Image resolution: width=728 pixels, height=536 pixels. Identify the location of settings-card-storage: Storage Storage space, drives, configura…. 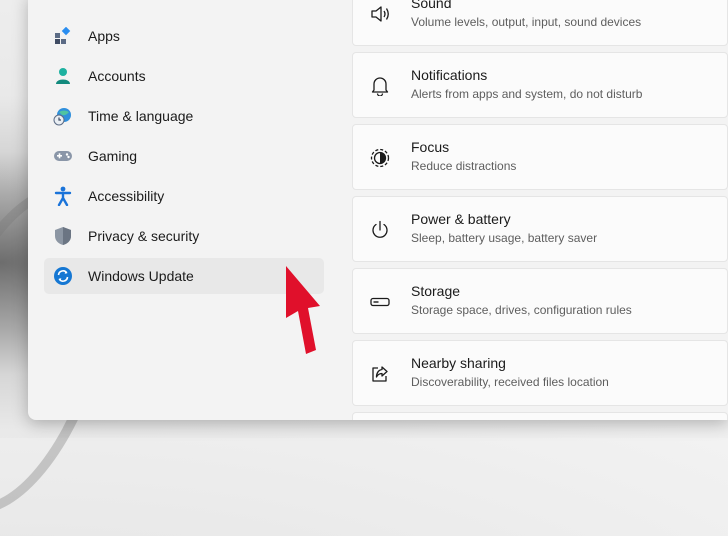
(540, 301).